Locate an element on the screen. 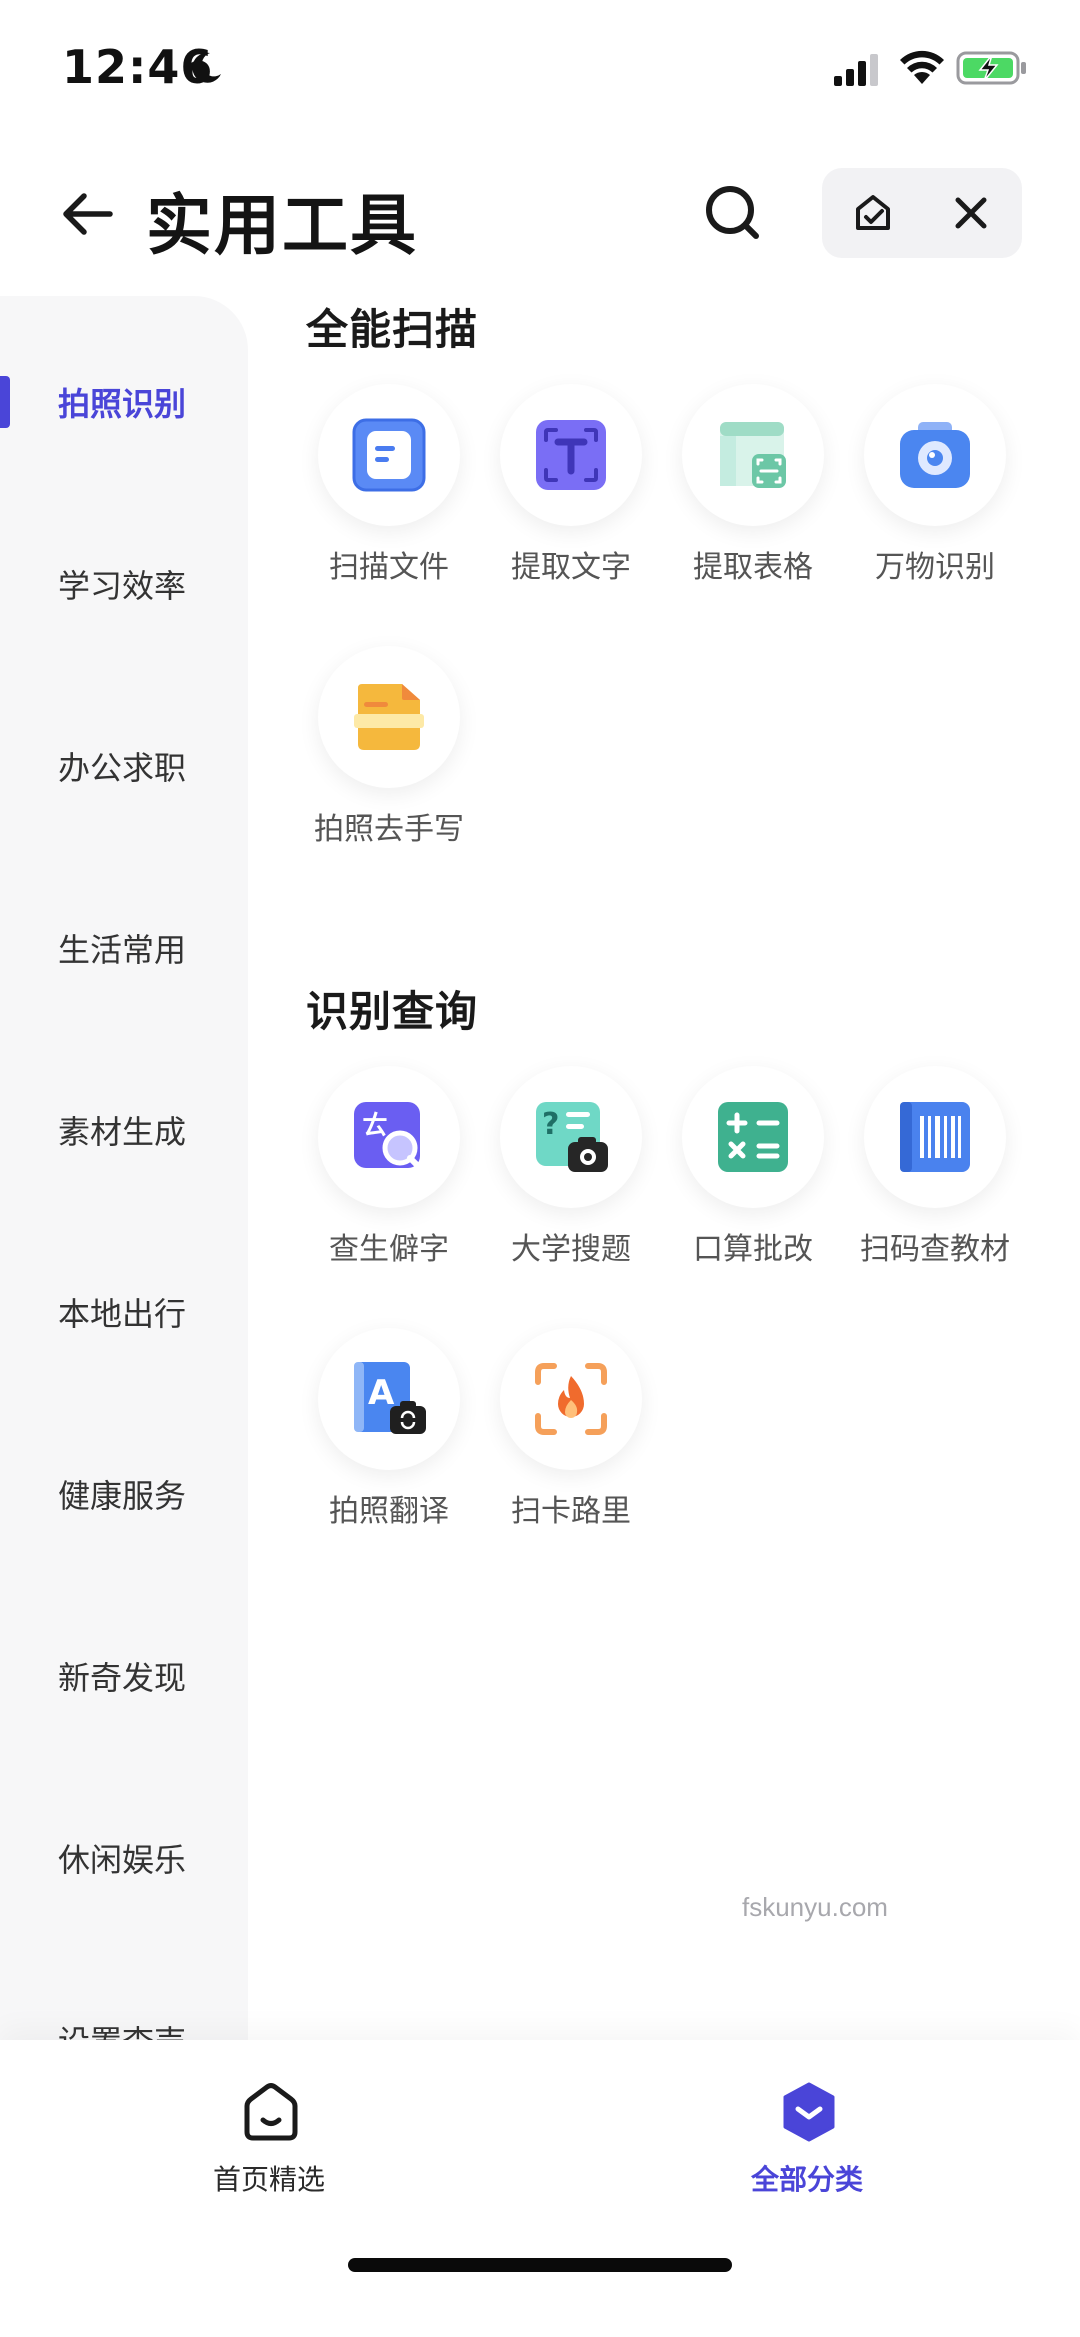  tool-label: 提取文字 is located at coordinates (571, 567).